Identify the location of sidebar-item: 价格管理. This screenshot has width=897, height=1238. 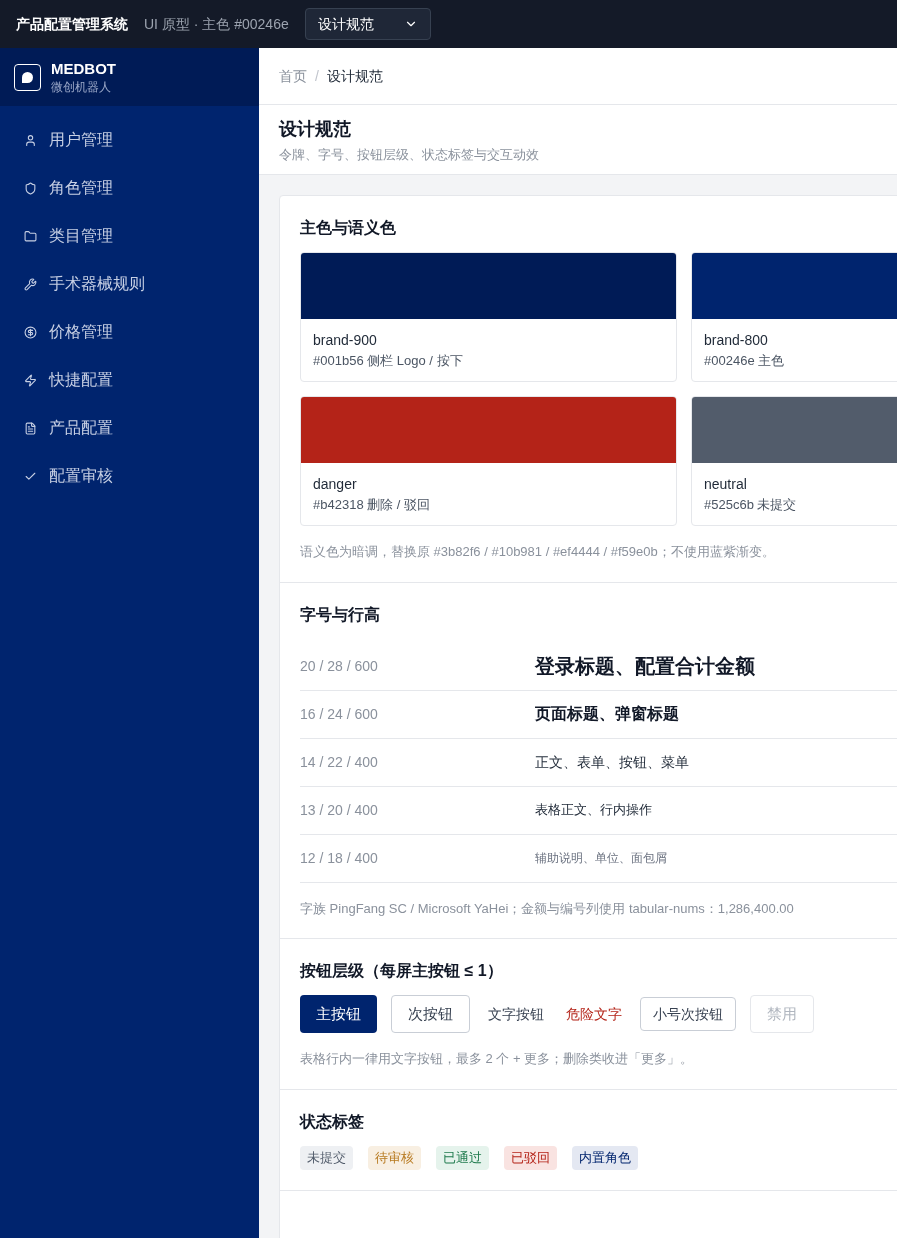
(129, 332).